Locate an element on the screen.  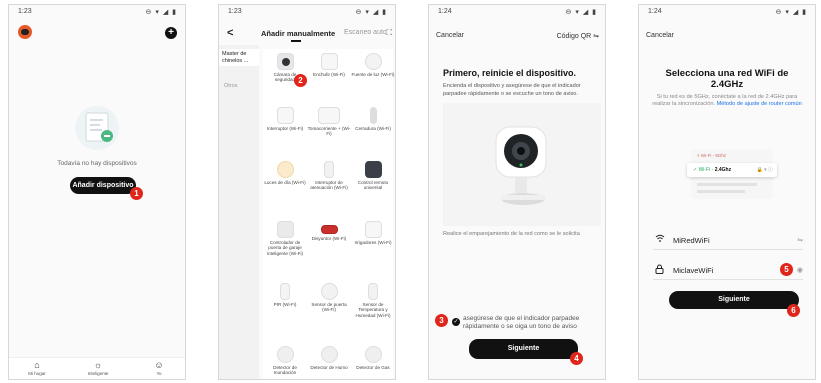
device-gas: Detector de Gas is located at coordinates (373, 358).